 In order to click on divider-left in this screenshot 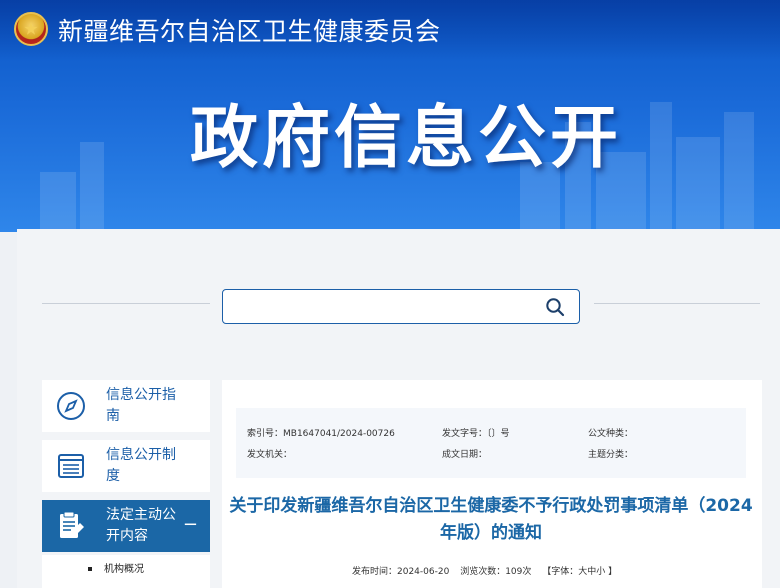, I will do `click(126, 303)`.